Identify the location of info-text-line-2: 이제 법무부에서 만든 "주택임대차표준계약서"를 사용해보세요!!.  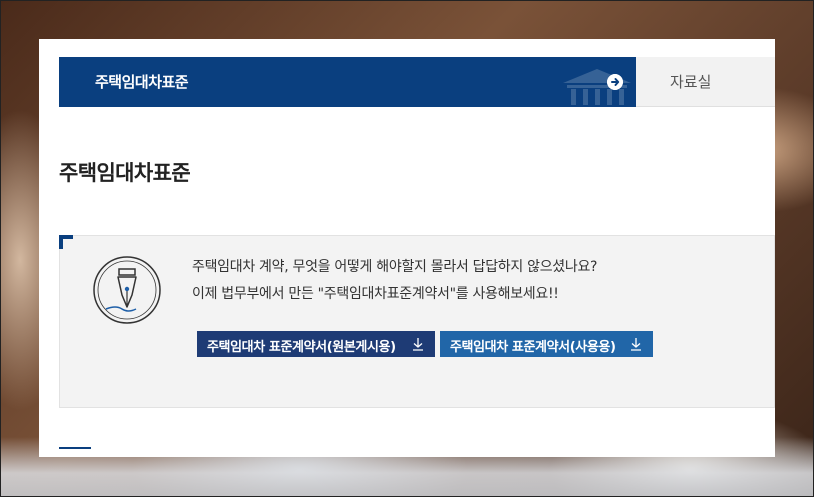
(375, 294).